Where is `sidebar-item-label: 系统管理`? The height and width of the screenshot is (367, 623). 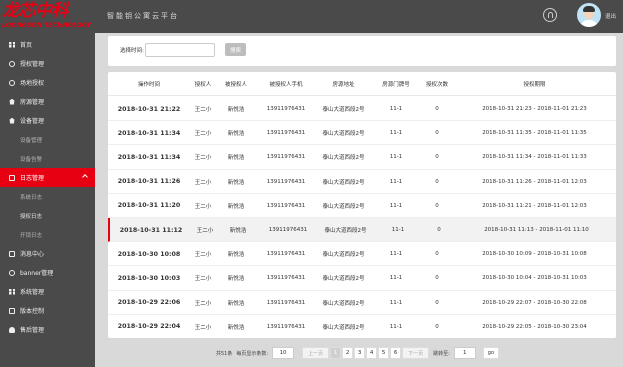 sidebar-item-label: 系统管理 is located at coordinates (32, 292).